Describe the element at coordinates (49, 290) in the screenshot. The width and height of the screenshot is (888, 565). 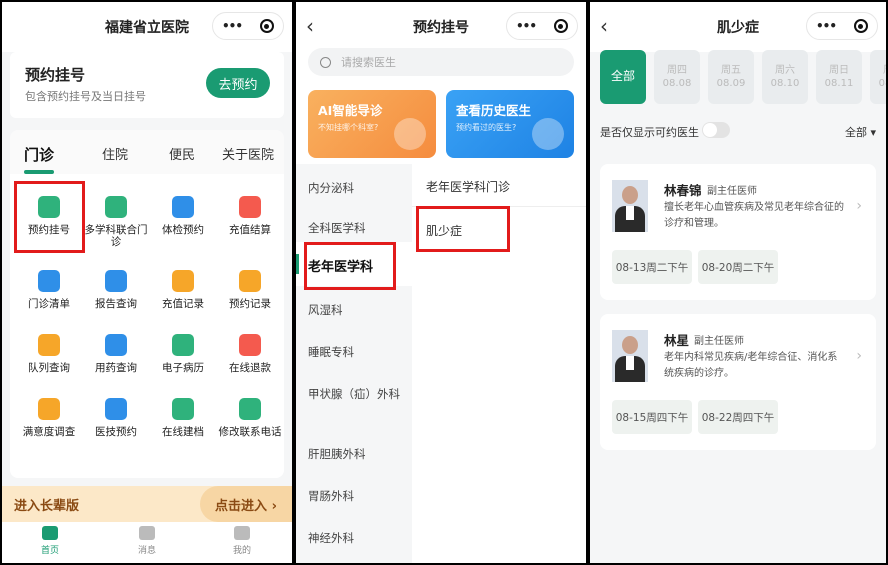
I see `grid-item-outpatient-list: 门诊清单` at that location.